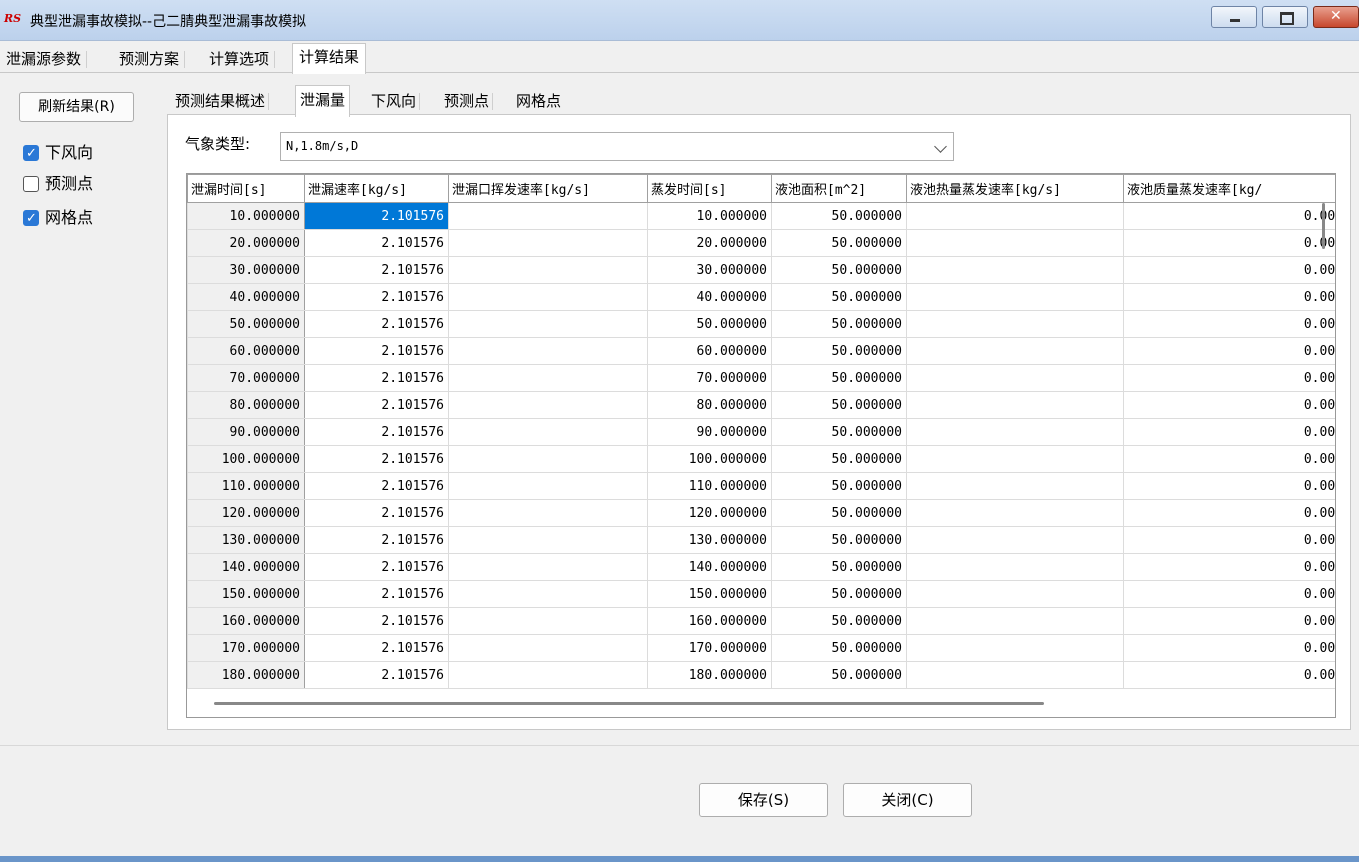  Describe the element at coordinates (376, 188) in the screenshot. I see `column-header: 泄漏速率[kg/s]` at that location.